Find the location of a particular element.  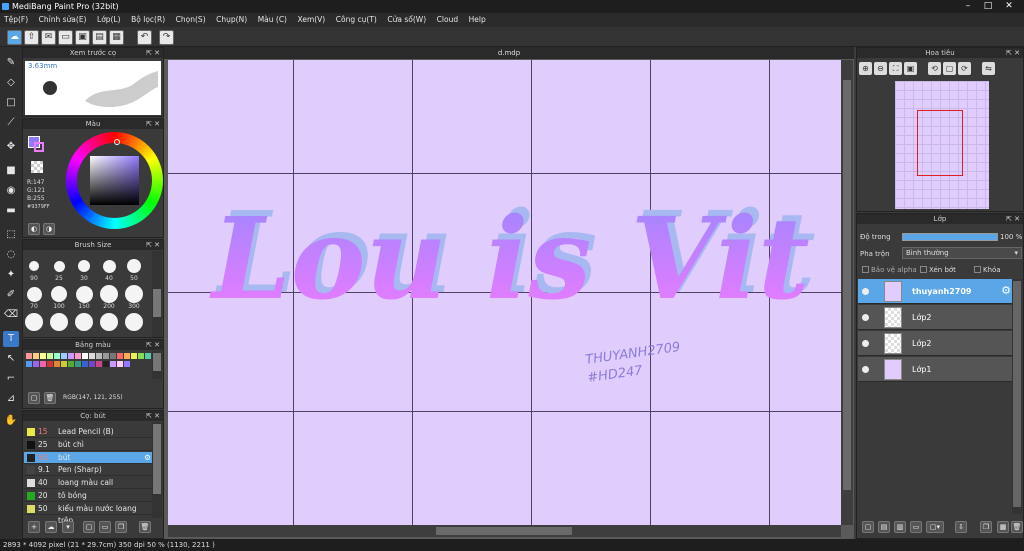

move-down-icon: ⇩ is located at coordinates (961, 527).